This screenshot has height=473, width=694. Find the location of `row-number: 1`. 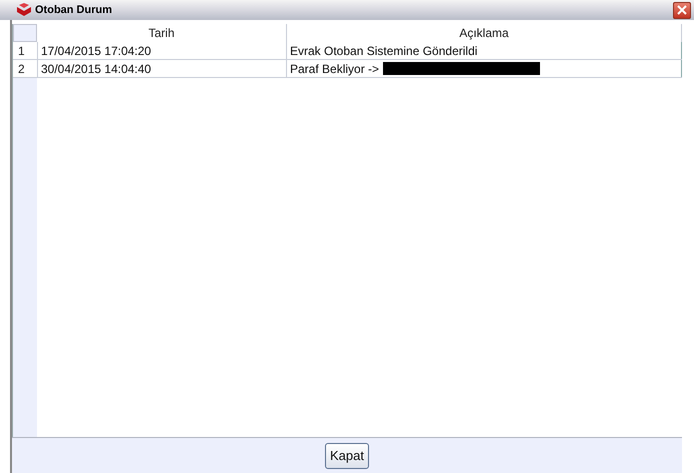

row-number: 1 is located at coordinates (25, 50).